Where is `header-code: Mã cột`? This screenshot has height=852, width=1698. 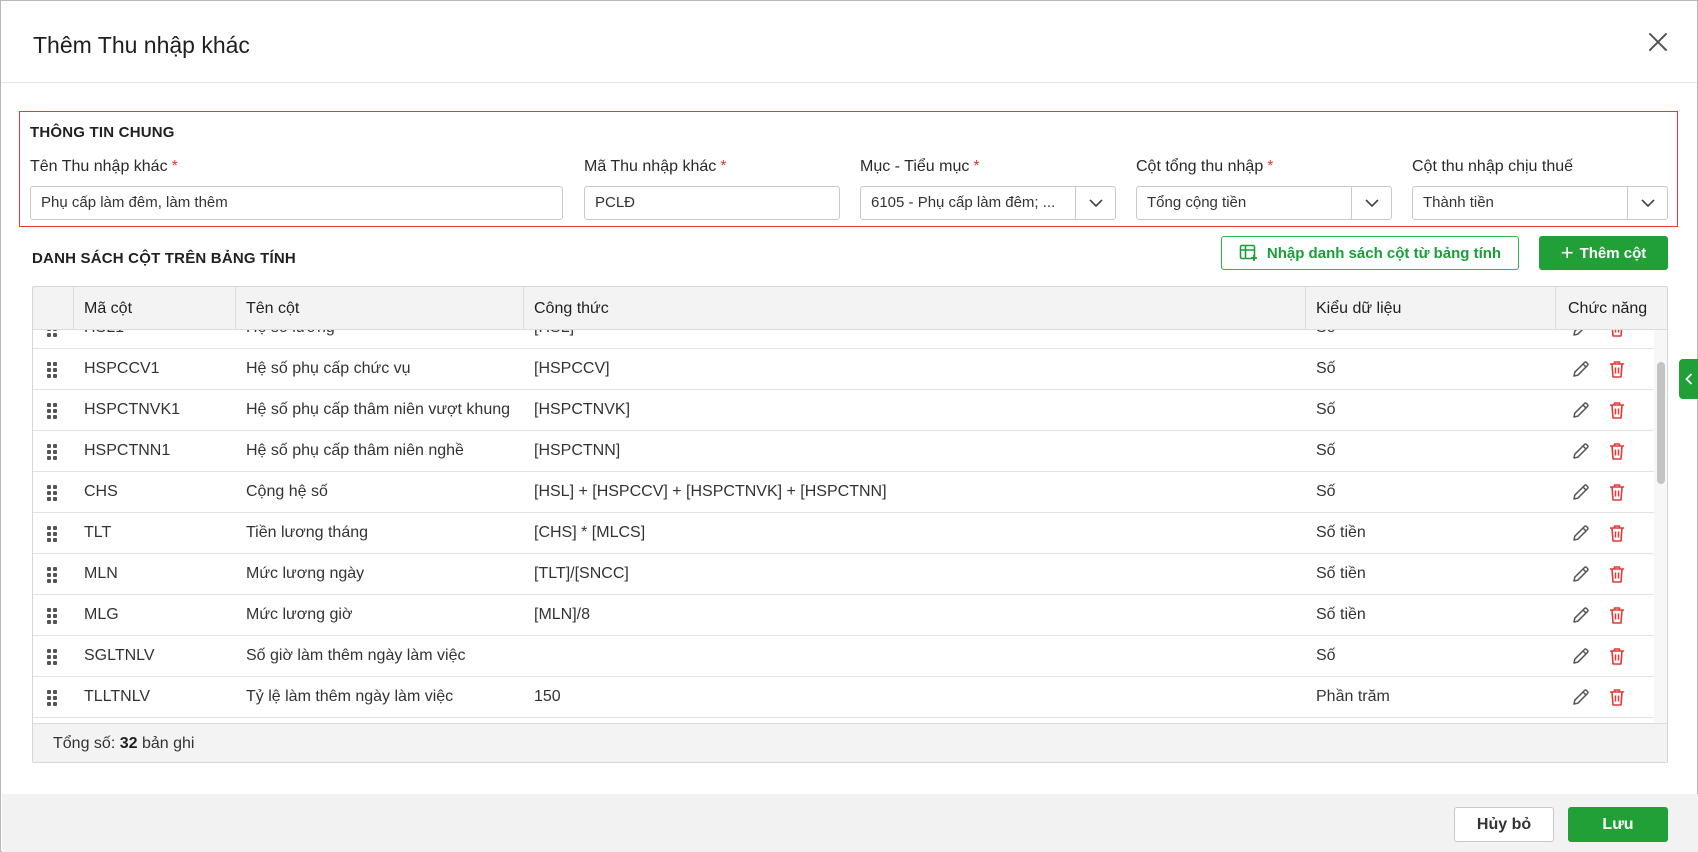
header-code: Mã cột is located at coordinates (154, 308).